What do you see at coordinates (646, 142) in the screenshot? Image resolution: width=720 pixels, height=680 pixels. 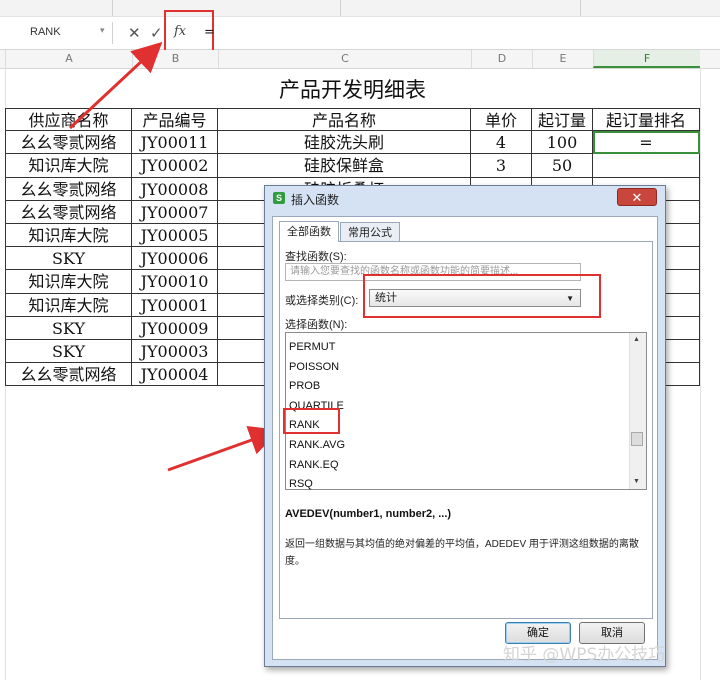 I see `active-cell: =` at bounding box center [646, 142].